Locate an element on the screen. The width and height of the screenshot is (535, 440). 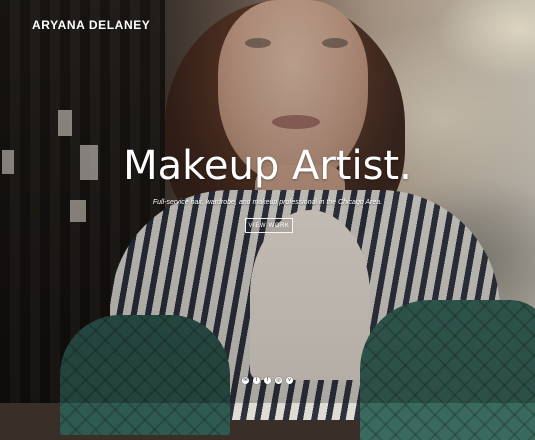
hero-headline: Makeup Artist. is located at coordinates (267, 166).